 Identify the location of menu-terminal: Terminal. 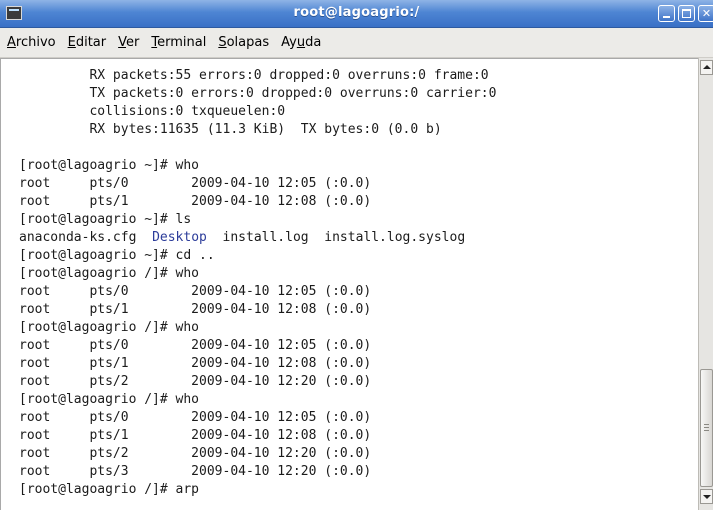
(178, 42).